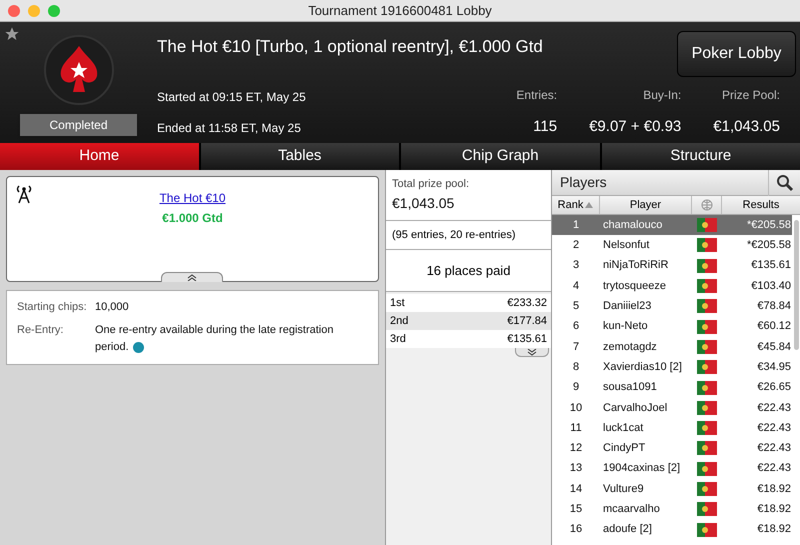  I want to click on result-cell-text: €103.40, so click(771, 286).